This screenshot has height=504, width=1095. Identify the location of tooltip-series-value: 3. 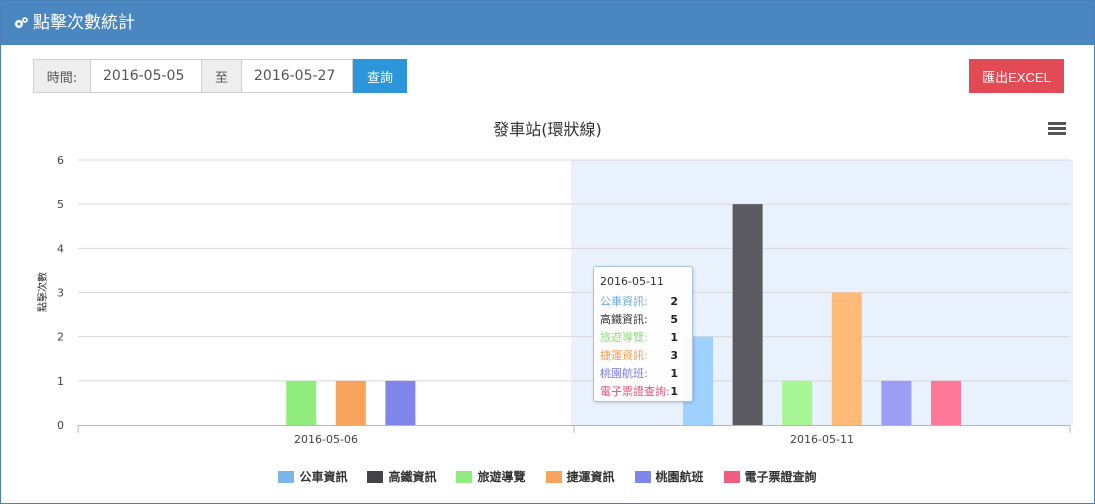
(674, 355).